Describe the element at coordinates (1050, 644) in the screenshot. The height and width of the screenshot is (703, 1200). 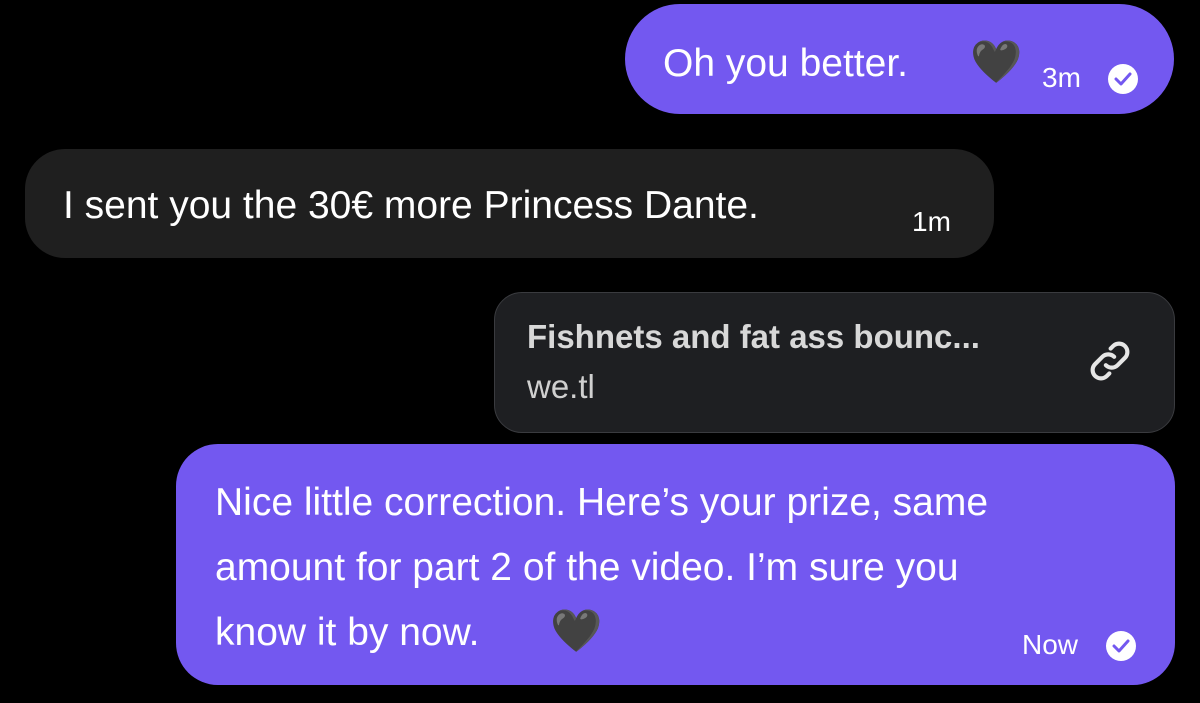
I see `message-timestamp: Now` at that location.